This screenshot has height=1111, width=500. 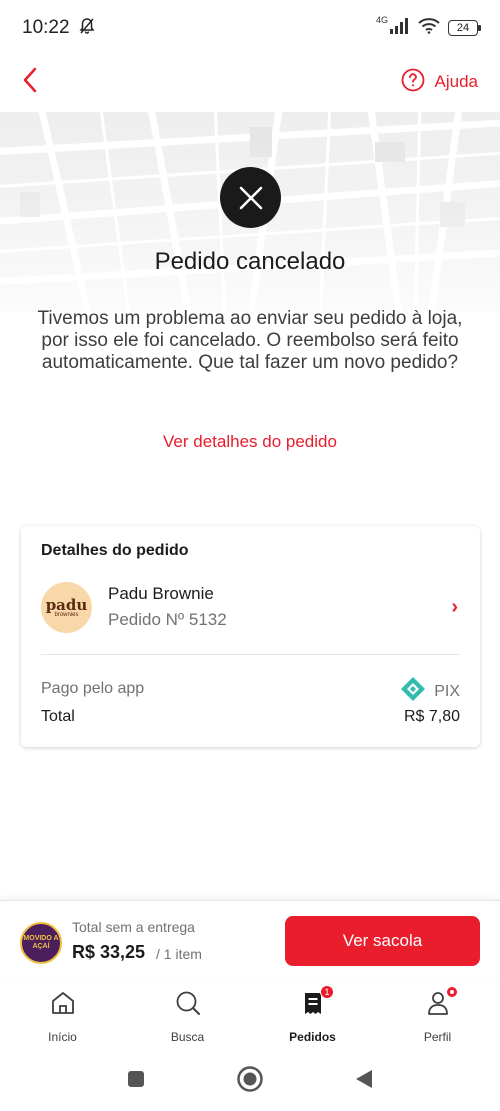 What do you see at coordinates (452, 992) in the screenshot?
I see `profile-notification-dot` at bounding box center [452, 992].